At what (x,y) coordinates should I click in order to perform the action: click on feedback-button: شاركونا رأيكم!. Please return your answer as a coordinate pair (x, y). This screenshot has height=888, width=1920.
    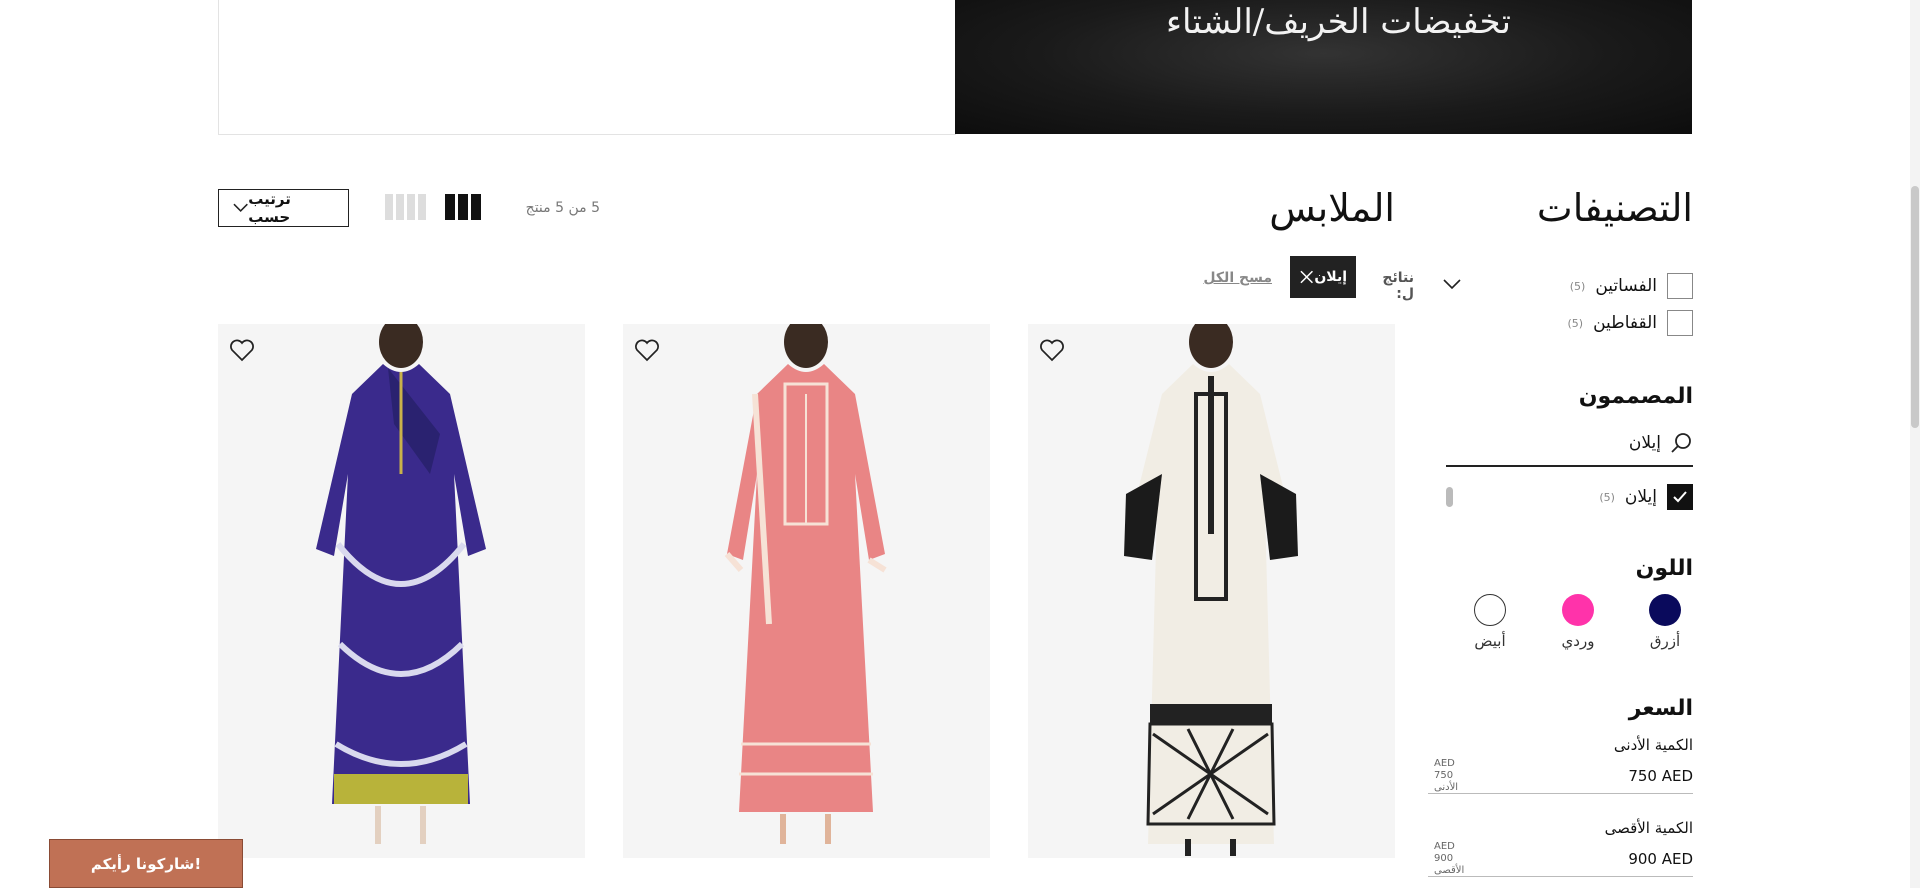
    Looking at the image, I should click on (146, 863).